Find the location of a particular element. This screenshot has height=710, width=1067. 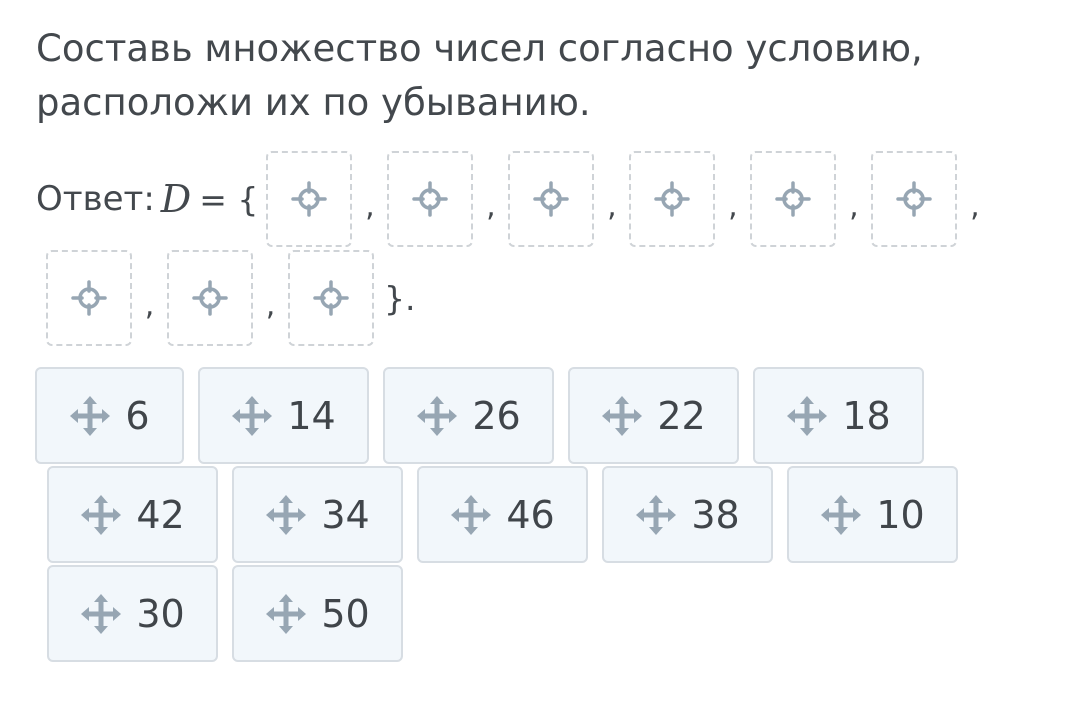

number-tile: 10 is located at coordinates (872, 514).